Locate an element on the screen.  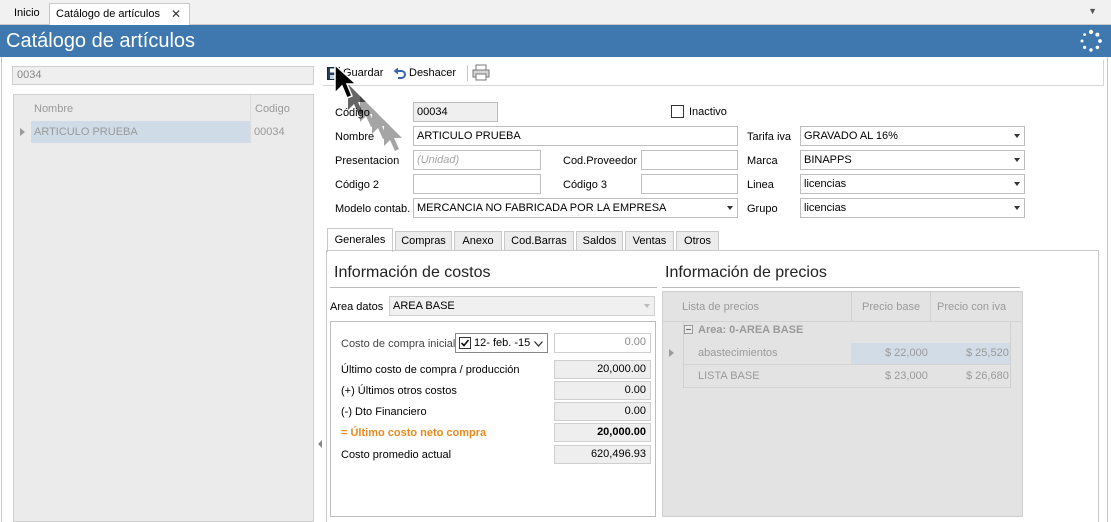
tab-anexo: Anexo is located at coordinates (478, 241).